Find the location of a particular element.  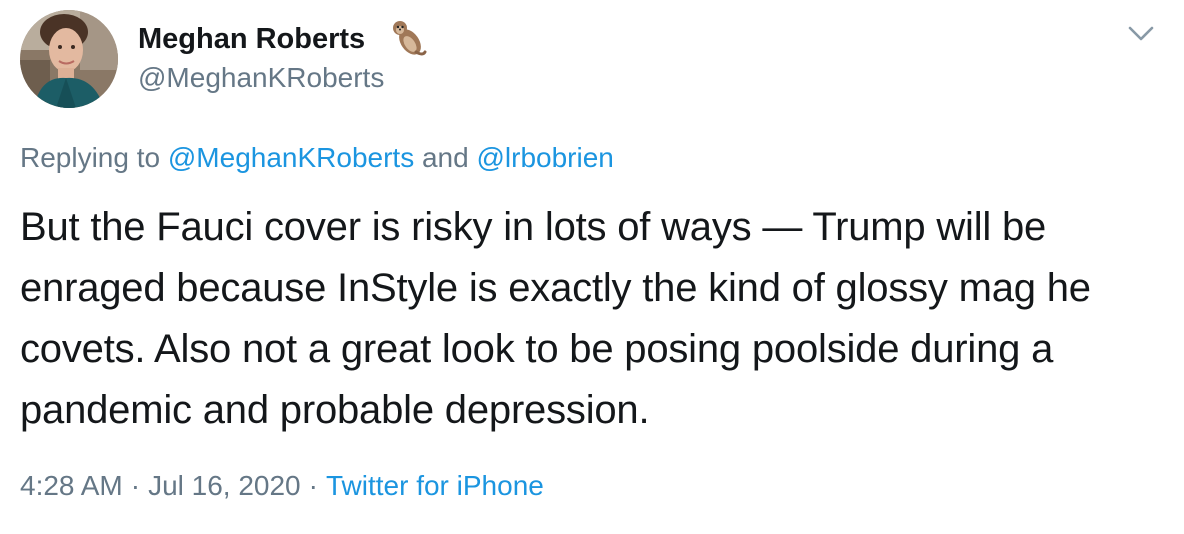

author-handle: @MeghanKRoberts is located at coordinates (261, 78).